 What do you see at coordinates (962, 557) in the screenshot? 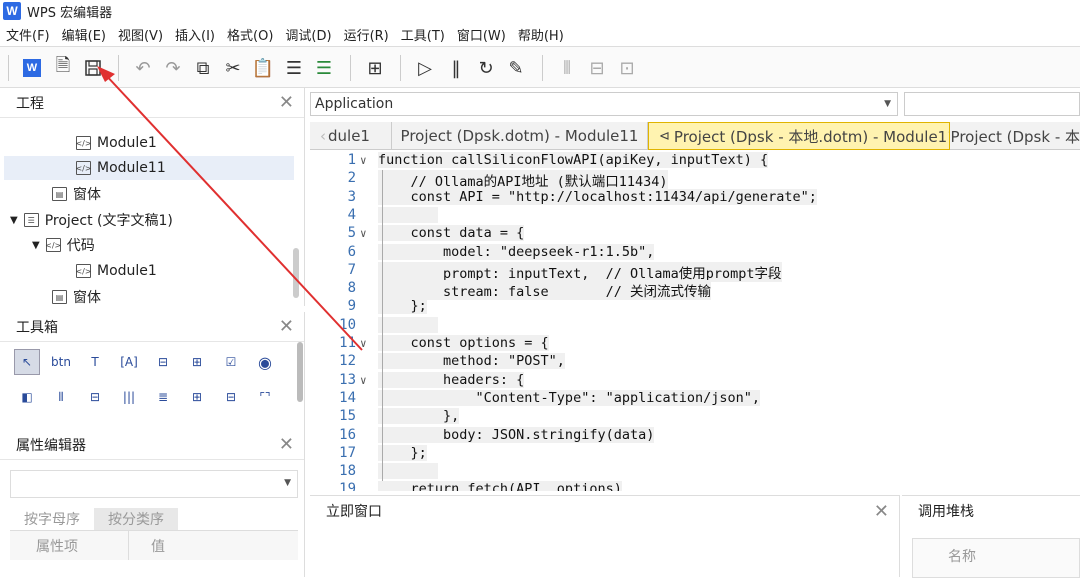
I see `column-name: 名称` at bounding box center [962, 557].